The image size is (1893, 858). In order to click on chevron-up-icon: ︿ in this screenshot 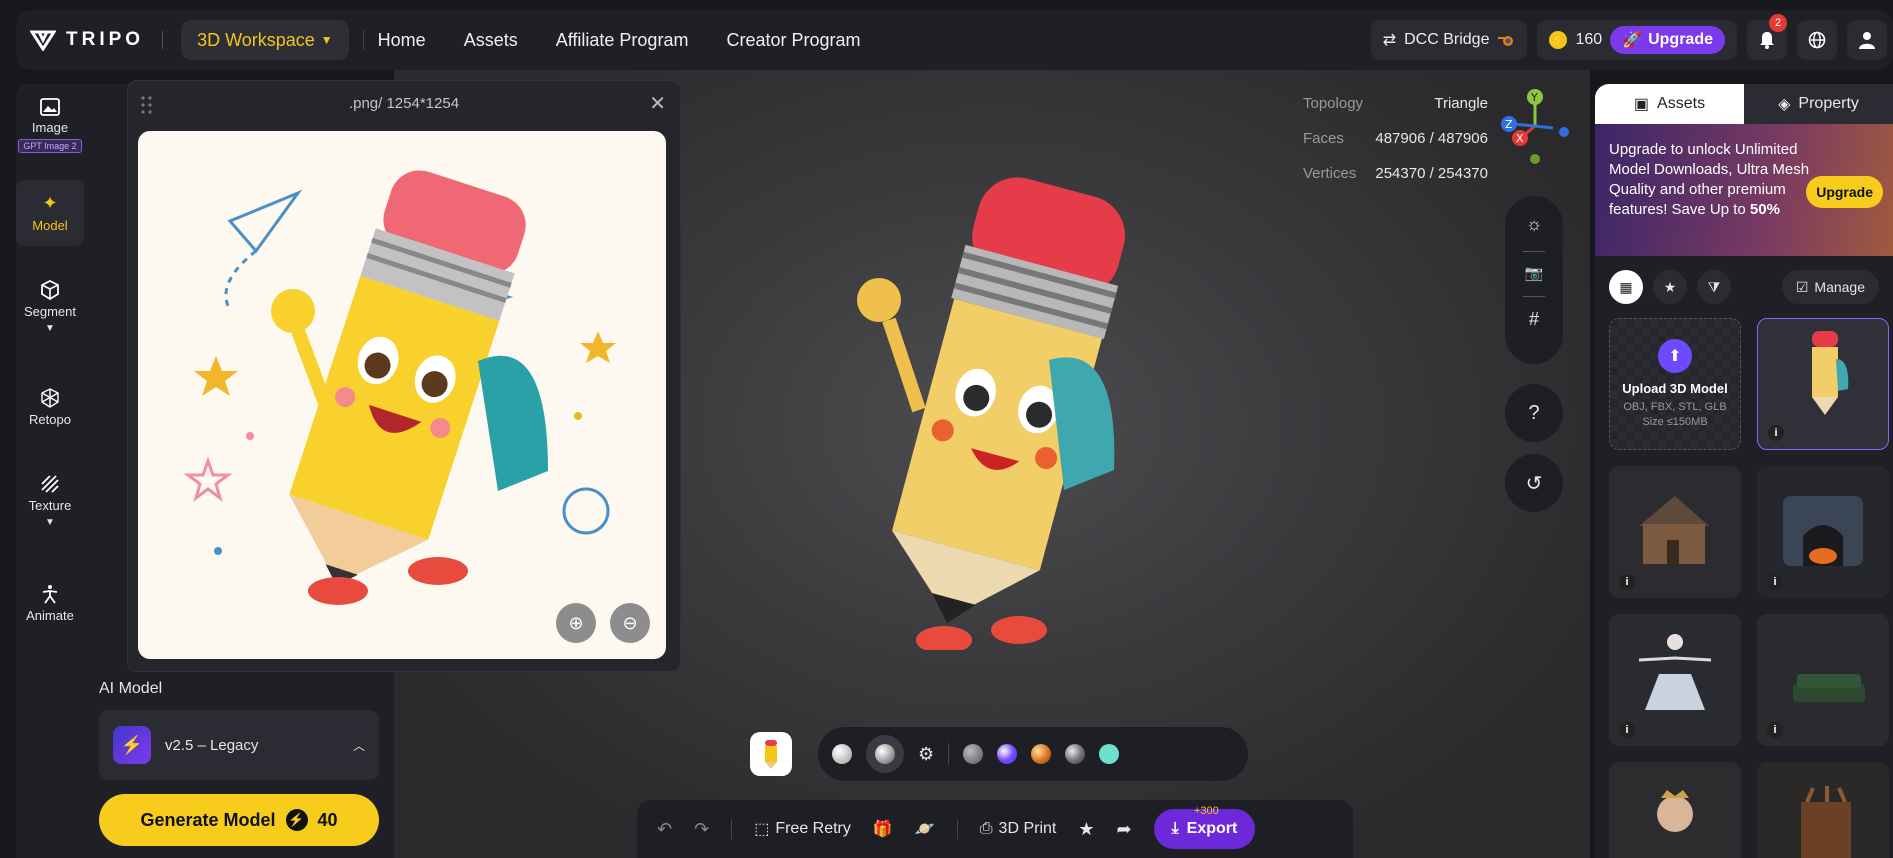, I will do `click(358, 745)`.